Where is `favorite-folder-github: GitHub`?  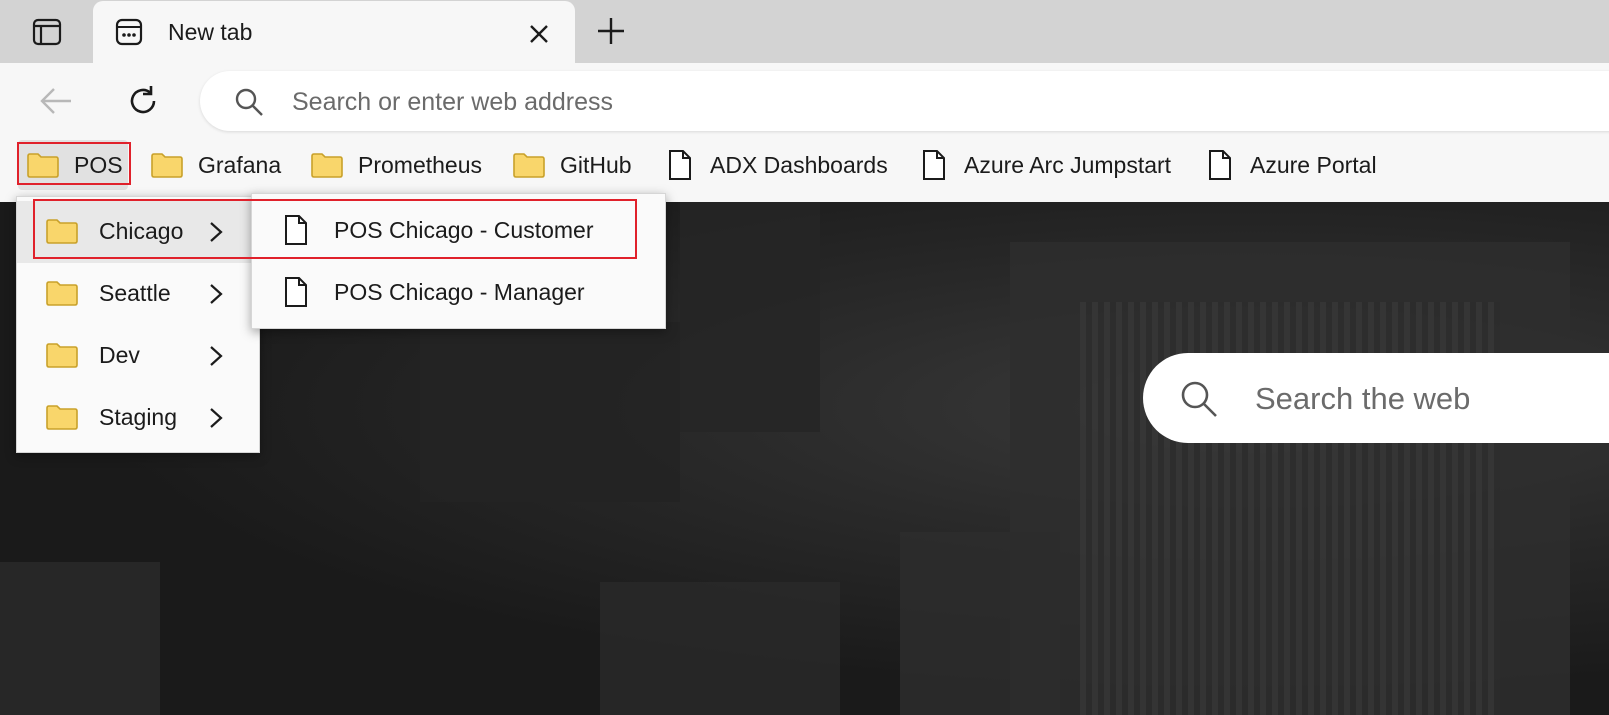 favorite-folder-github: GitHub is located at coordinates (572, 165).